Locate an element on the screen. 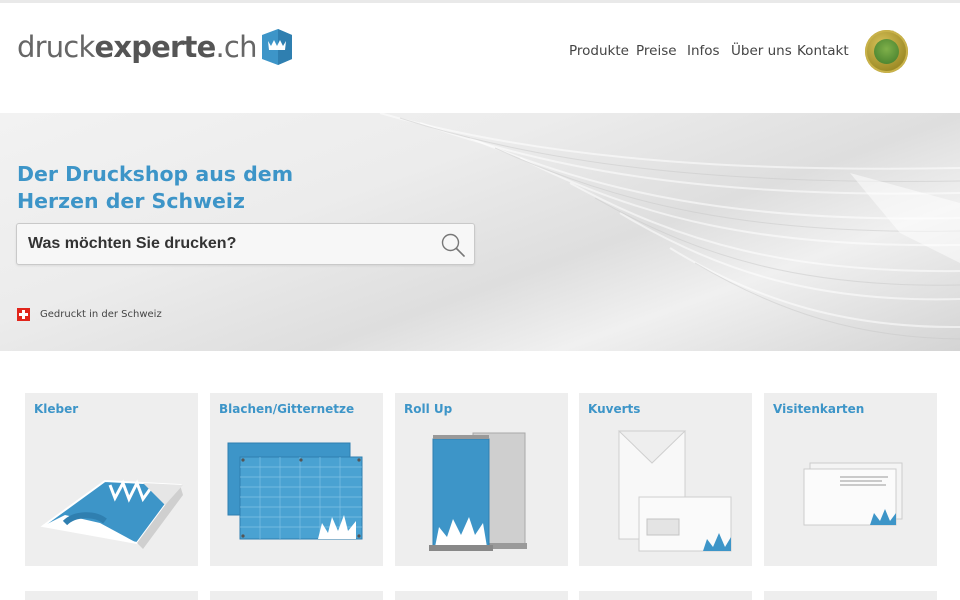 The height and width of the screenshot is (600, 960). logo-crown-icon is located at coordinates (276, 47).